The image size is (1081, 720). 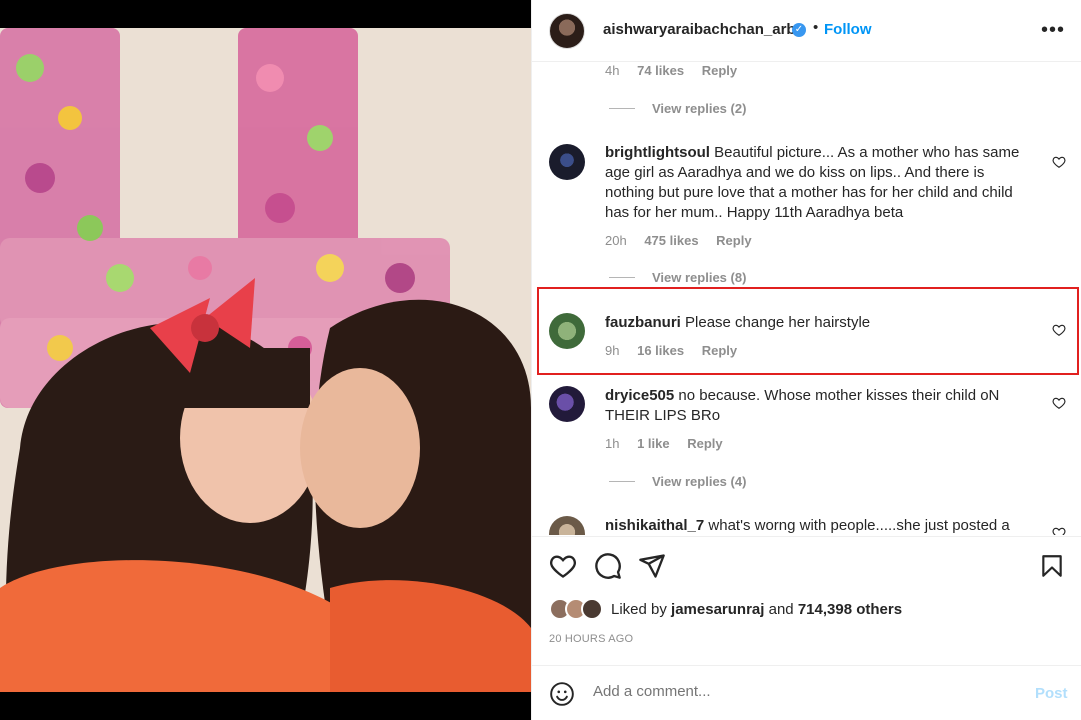 I want to click on liked-by-text: Liked by jamesarunraj and 714,398 others, so click(x=756, y=609).